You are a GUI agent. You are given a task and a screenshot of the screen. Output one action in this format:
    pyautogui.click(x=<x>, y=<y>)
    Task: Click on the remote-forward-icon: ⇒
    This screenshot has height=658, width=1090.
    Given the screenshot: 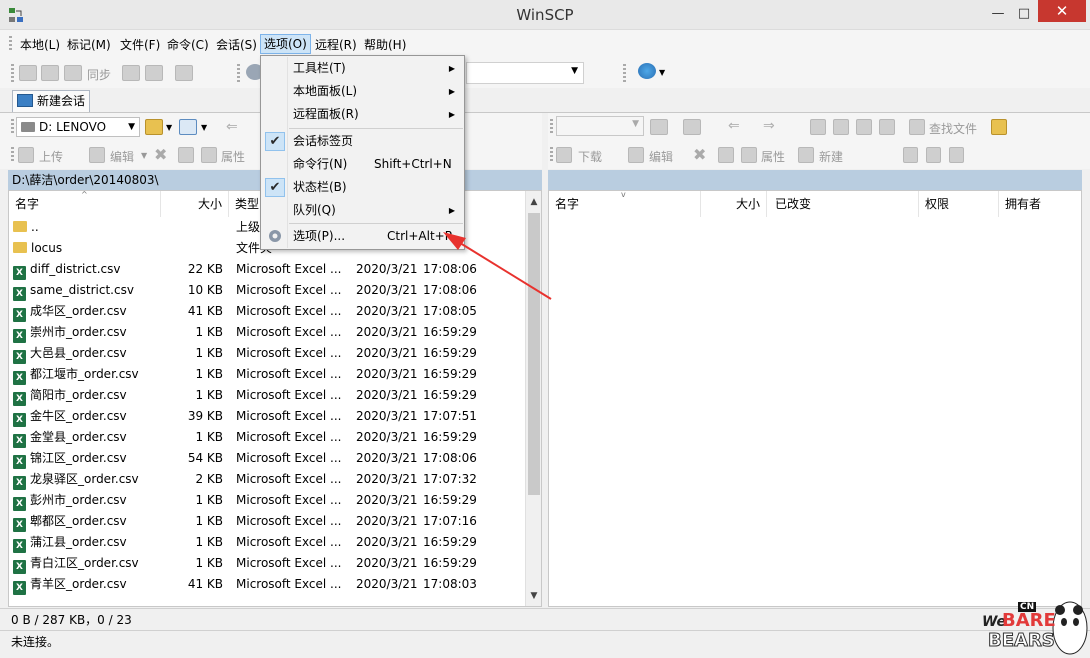 What is the action you would take?
    pyautogui.click(x=769, y=126)
    